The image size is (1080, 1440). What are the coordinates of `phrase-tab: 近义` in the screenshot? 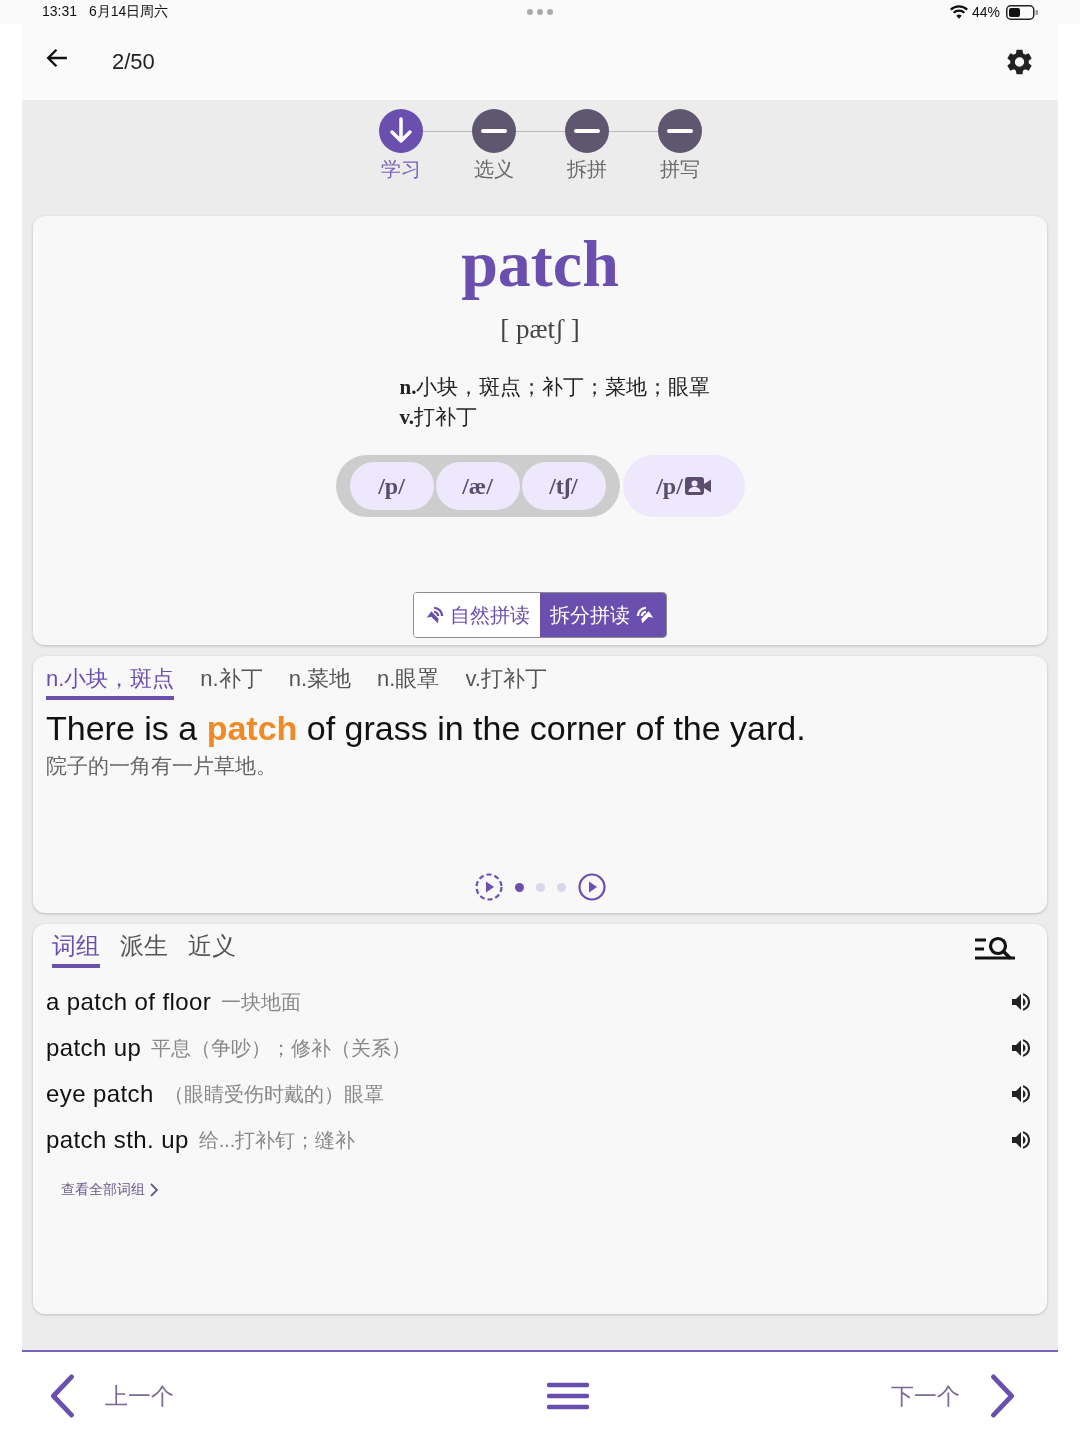 It's located at (212, 949).